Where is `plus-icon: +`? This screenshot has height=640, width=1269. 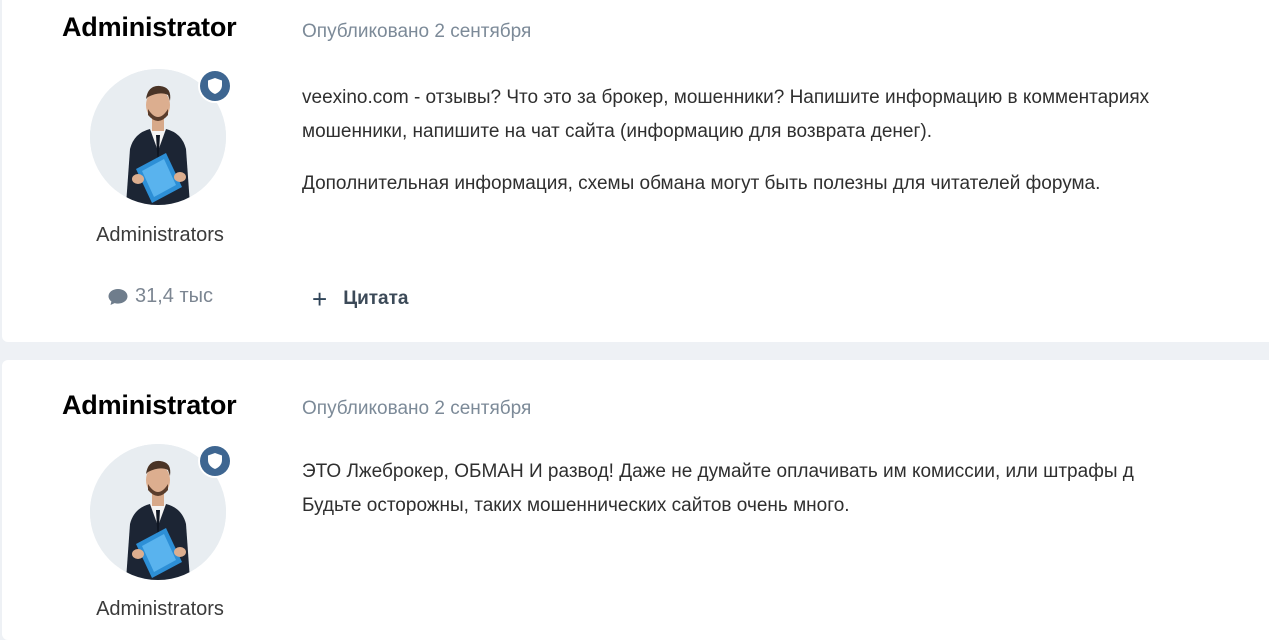 plus-icon: + is located at coordinates (320, 299).